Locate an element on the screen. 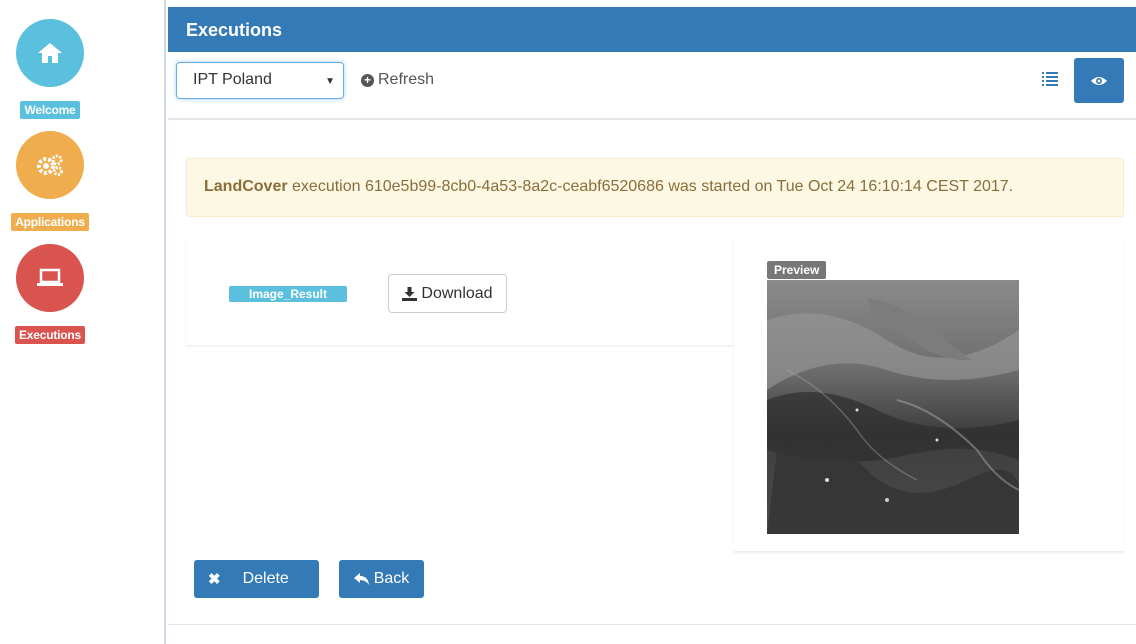  caret-down-icon: ▼ is located at coordinates (330, 81).